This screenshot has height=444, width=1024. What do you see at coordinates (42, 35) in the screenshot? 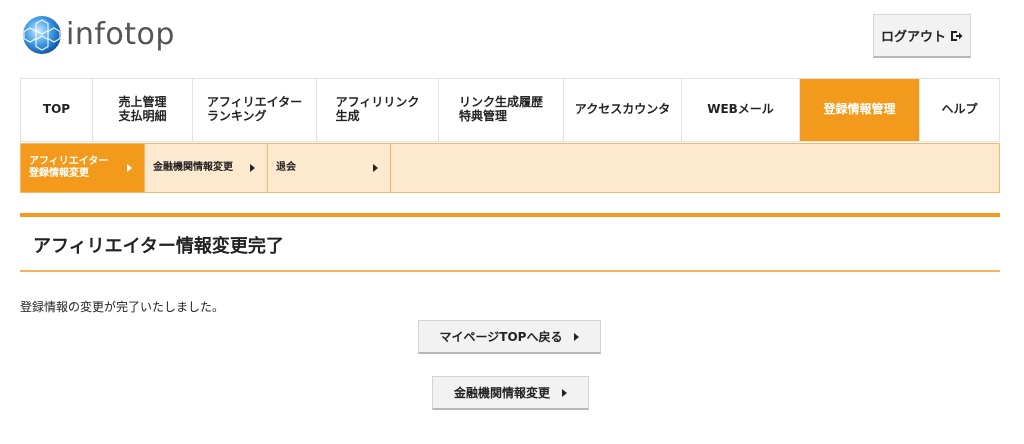
I see `hexagon-globe-icon` at bounding box center [42, 35].